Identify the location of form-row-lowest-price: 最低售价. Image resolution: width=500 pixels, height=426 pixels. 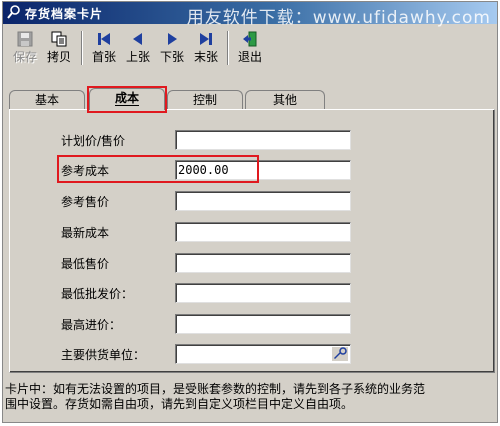
(216, 263).